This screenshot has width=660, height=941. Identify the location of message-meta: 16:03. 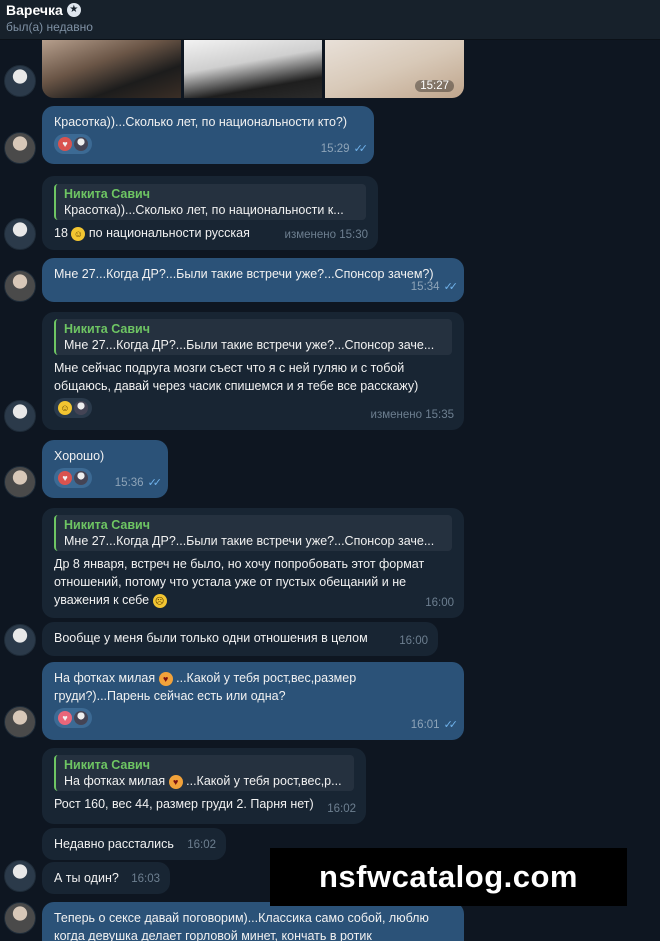
(145, 879).